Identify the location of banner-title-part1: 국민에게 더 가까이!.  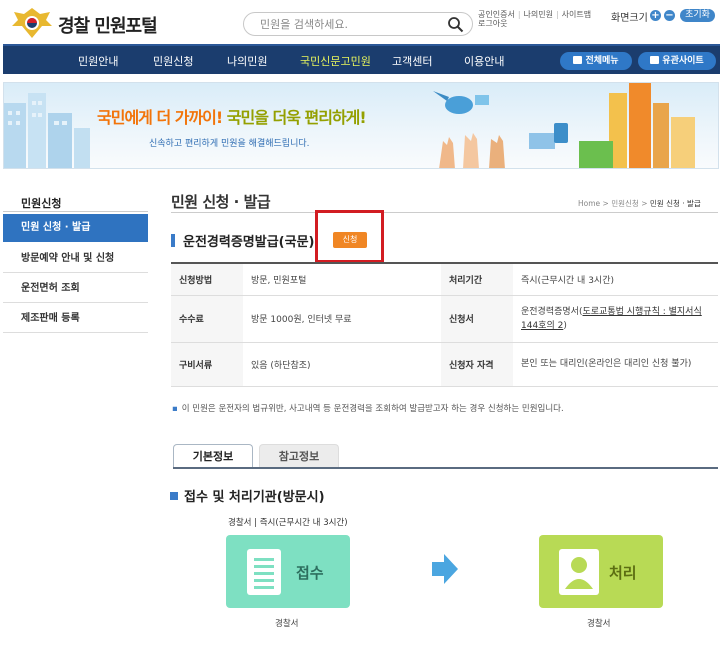
(162, 117).